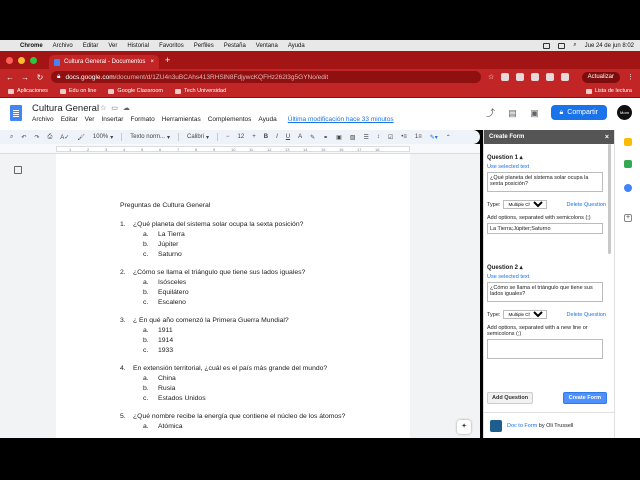  What do you see at coordinates (448, 137) in the screenshot?
I see `collapse-toolbar-icon: ⌃` at bounding box center [448, 137].